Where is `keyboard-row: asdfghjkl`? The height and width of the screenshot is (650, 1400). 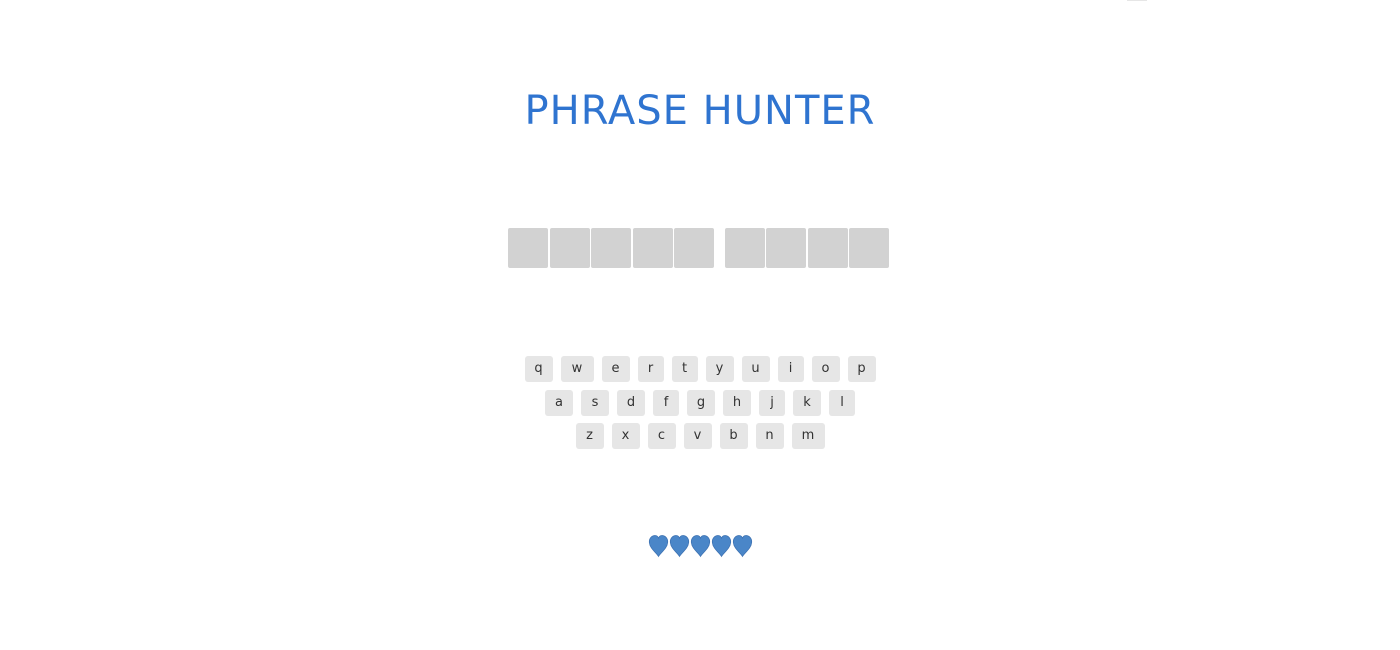 keyboard-row: asdfghjkl is located at coordinates (700, 402).